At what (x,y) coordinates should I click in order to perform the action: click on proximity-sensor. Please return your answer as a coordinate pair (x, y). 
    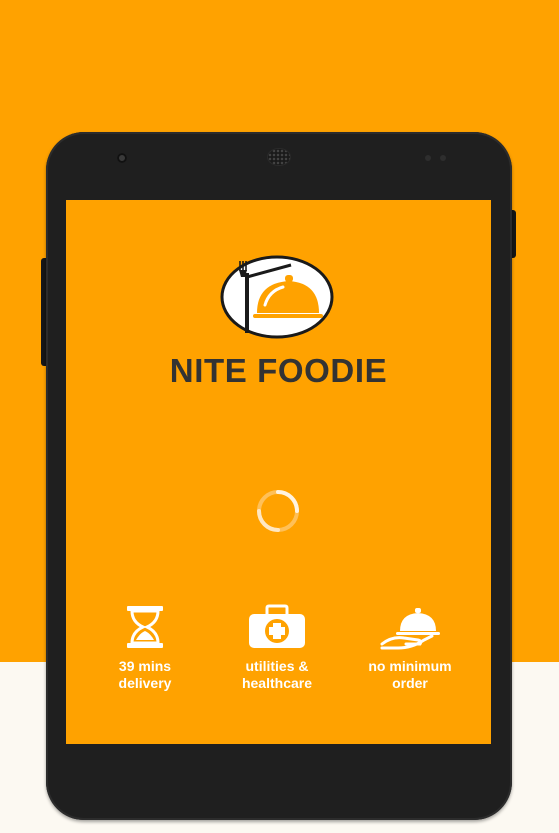
    Looking at the image, I should click on (428, 158).